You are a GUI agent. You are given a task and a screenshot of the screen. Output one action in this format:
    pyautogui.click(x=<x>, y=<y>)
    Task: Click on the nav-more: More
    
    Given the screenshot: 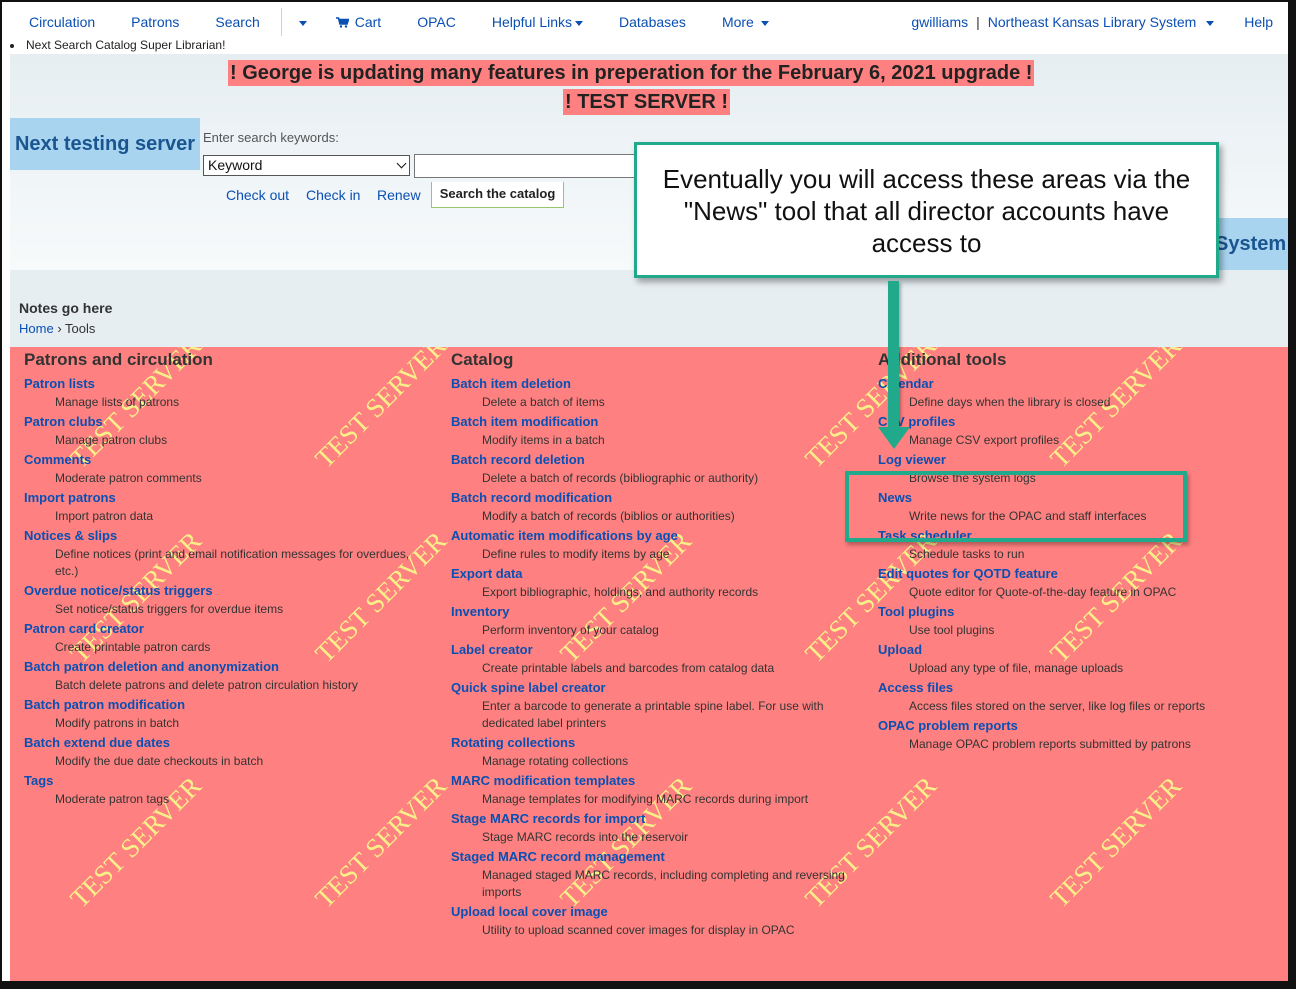 What is the action you would take?
    pyautogui.click(x=744, y=22)
    